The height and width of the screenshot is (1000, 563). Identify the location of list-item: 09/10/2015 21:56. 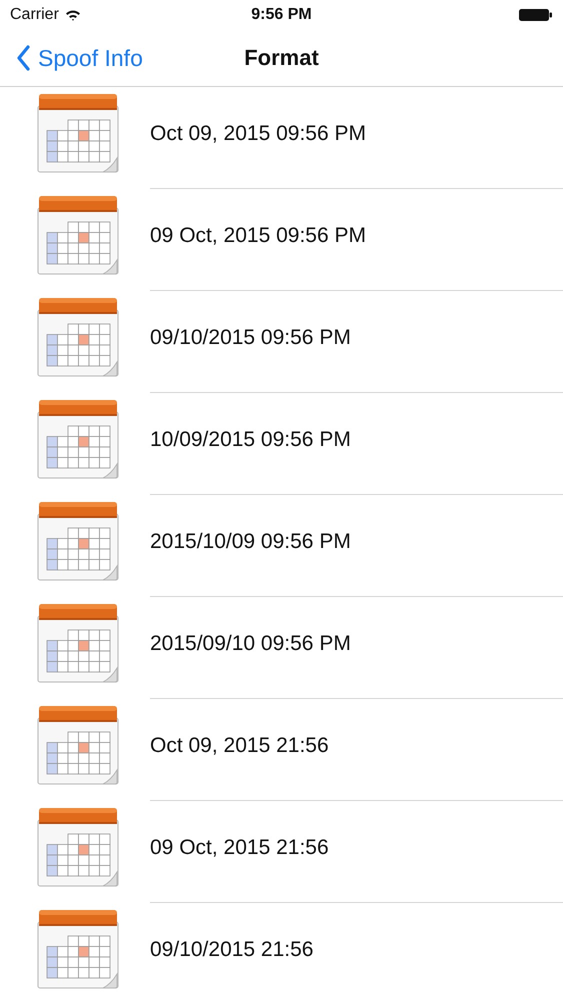
(281, 951).